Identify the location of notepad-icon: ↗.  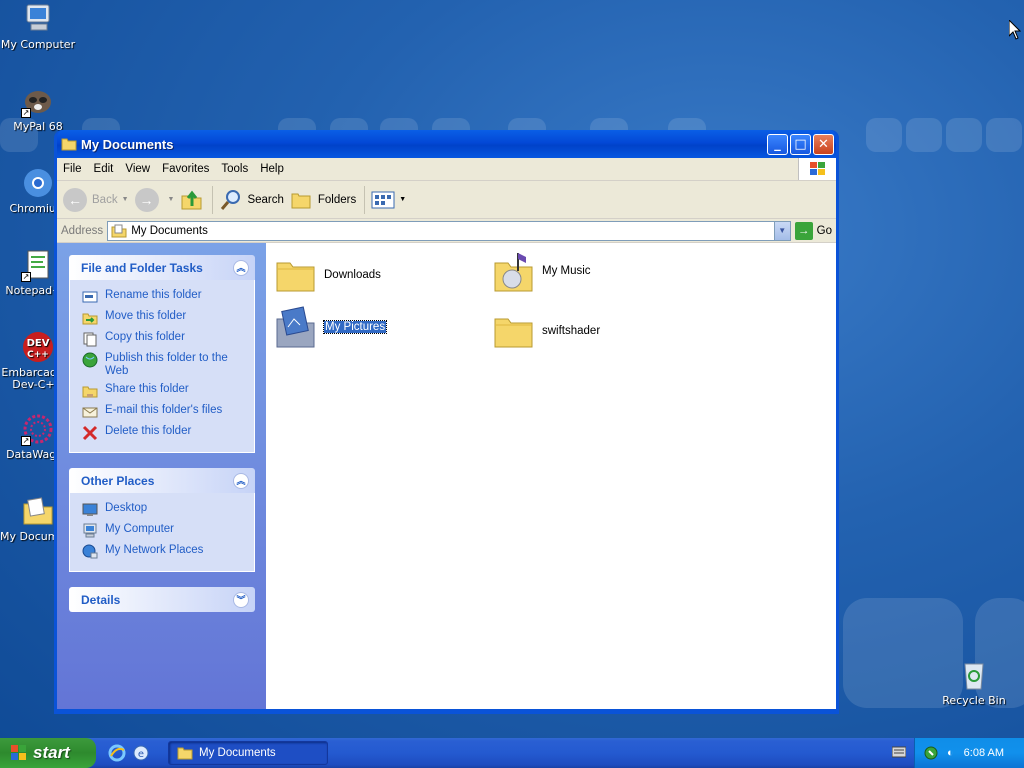
(38, 265).